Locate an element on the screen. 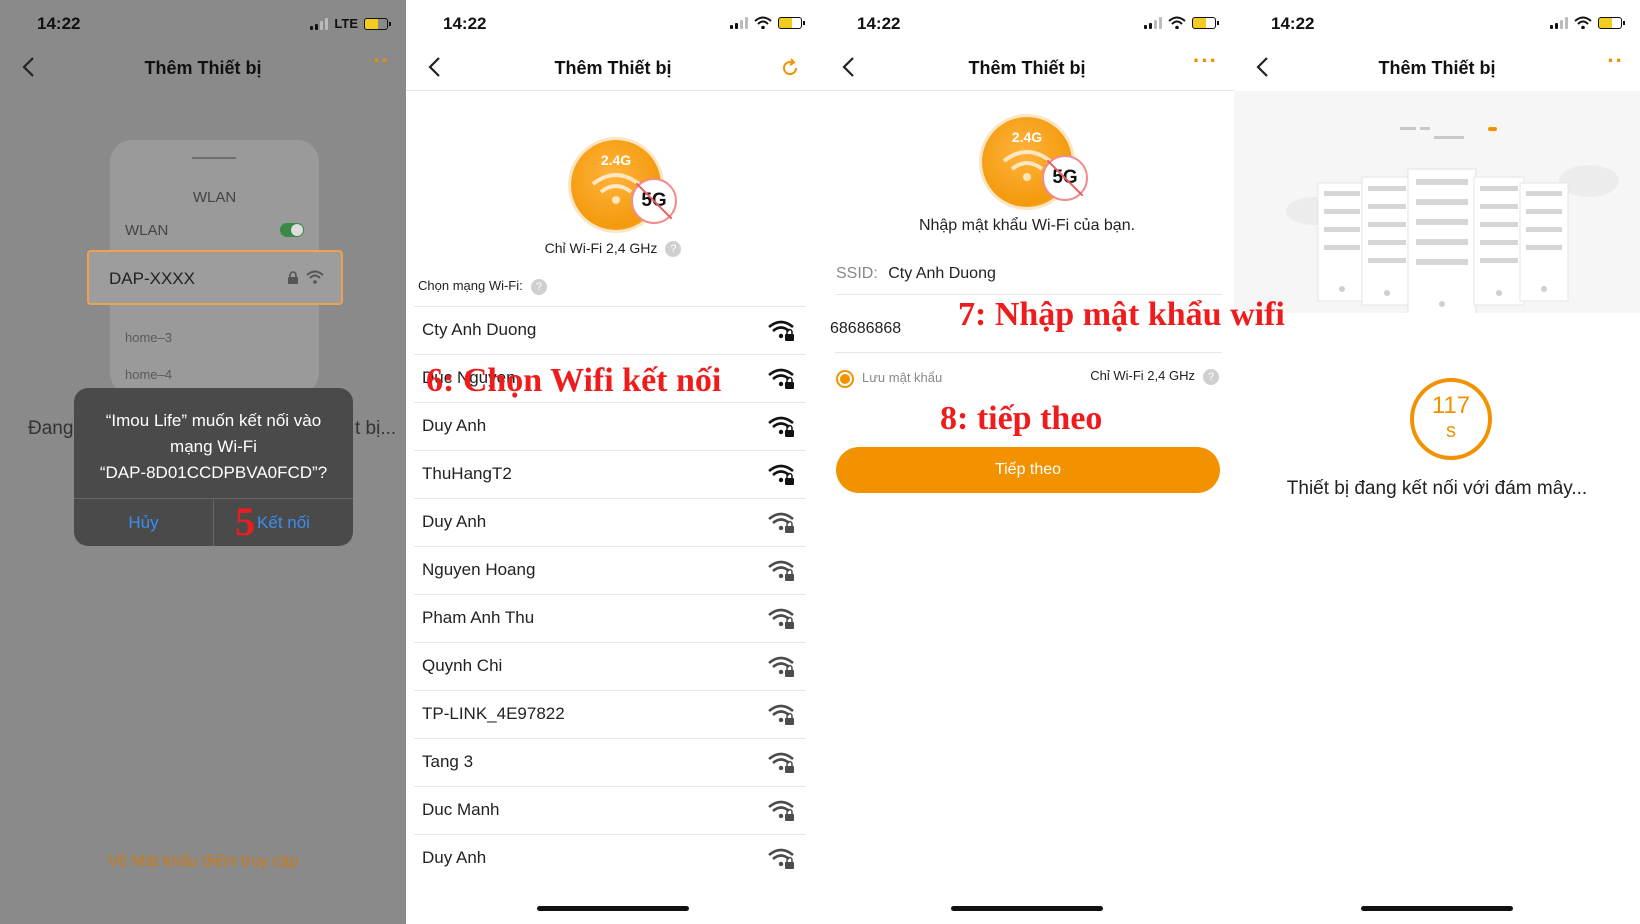 Image resolution: width=1640 pixels, height=924 pixels. cancel-button: Hủy is located at coordinates (144, 522).